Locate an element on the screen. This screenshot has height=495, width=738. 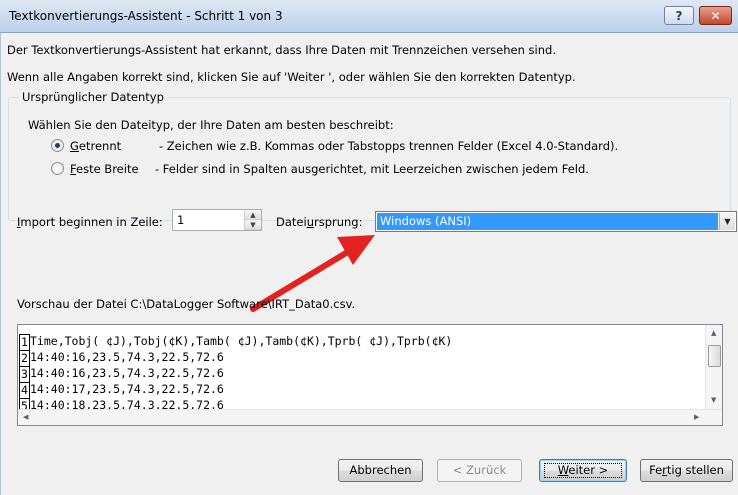
scroll-left-icon: ◀ is located at coordinates (25, 417).